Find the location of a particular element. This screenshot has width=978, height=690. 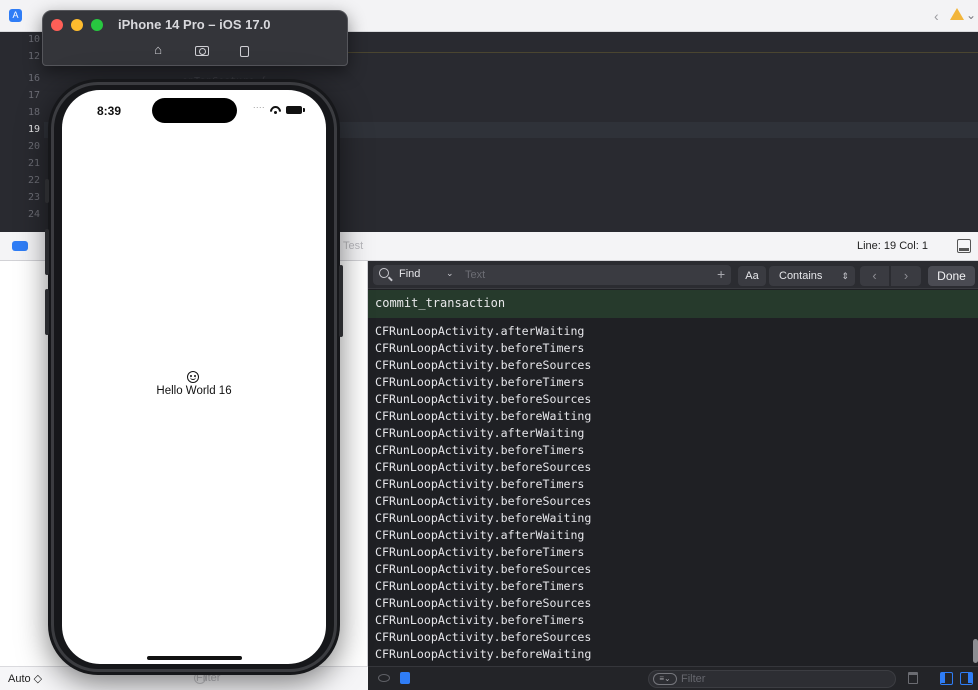

wifi-icon is located at coordinates (275, 110).